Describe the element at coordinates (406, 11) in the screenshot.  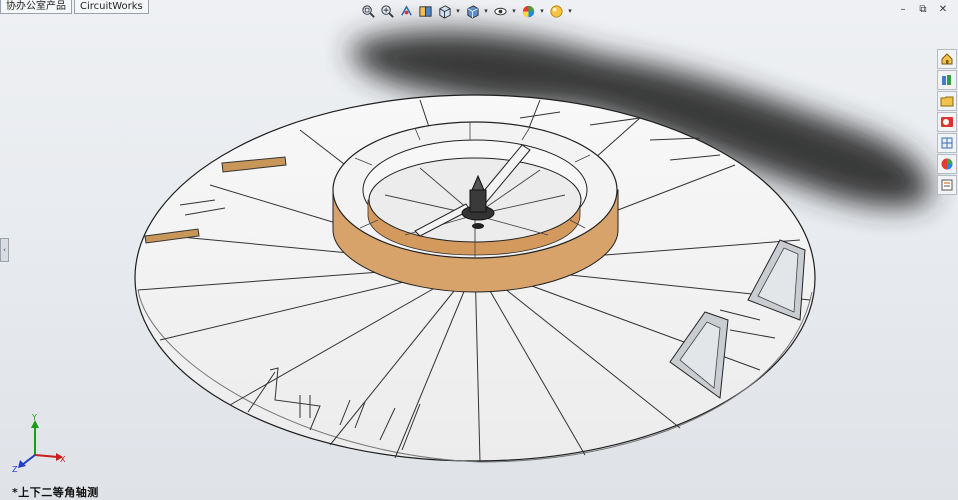
I see `previous-view-icon` at that location.